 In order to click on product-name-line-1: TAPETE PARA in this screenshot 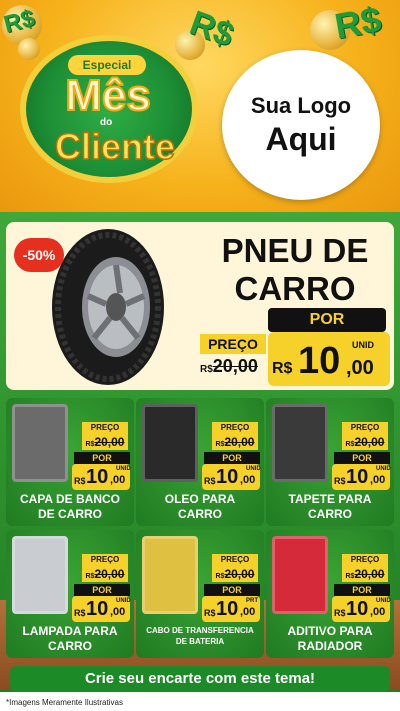, I will do `click(330, 499)`.